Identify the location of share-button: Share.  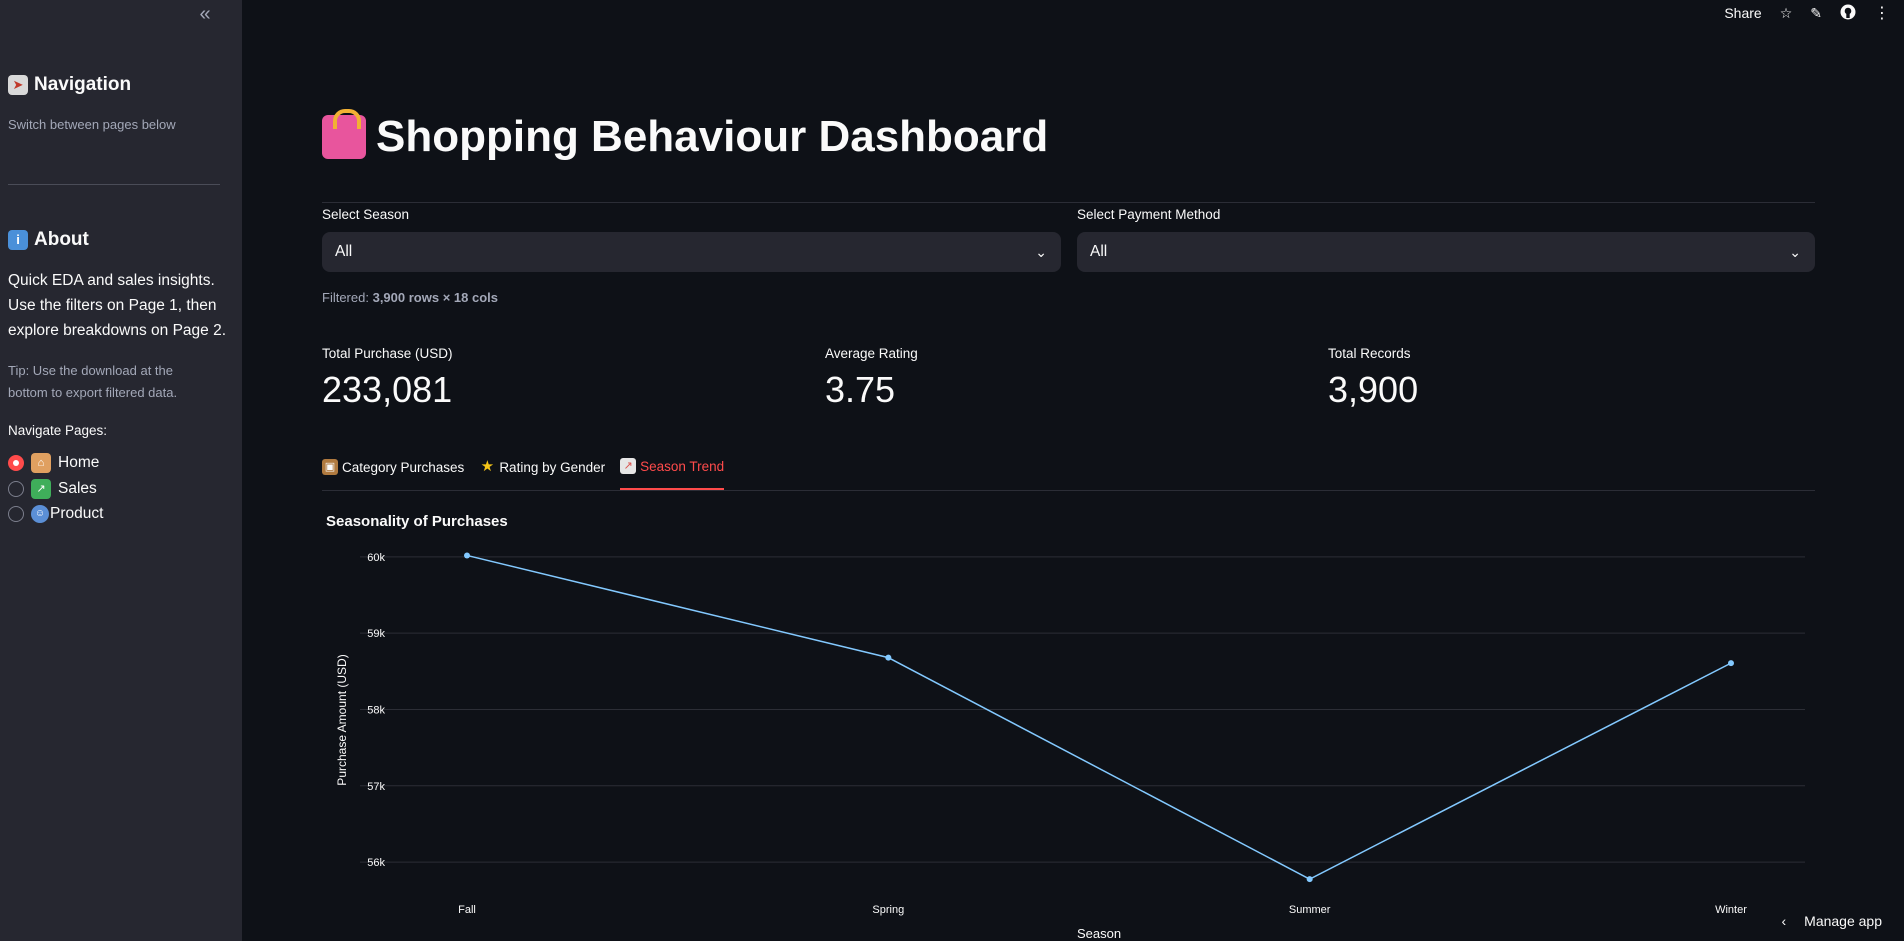
(1742, 13).